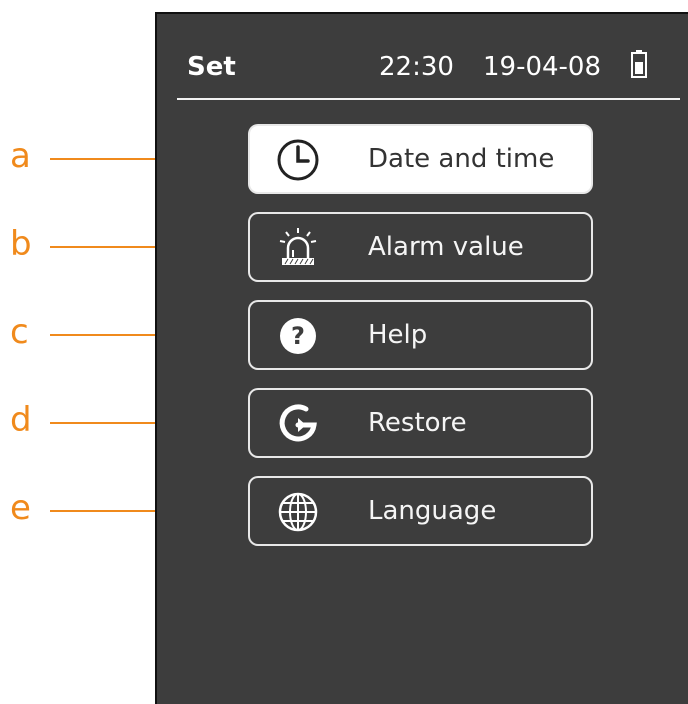 Image resolution: width=688 pixels, height=704 pixels. Describe the element at coordinates (428, 99) in the screenshot. I see `header-divider` at that location.